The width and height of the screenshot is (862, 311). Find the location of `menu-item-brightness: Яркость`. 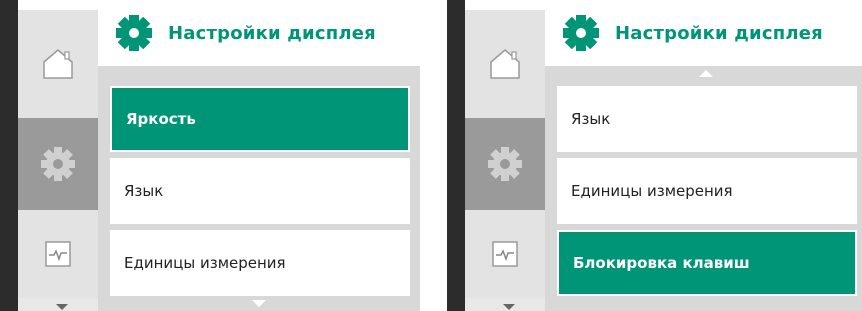

menu-item-brightness: Яркость is located at coordinates (260, 119).